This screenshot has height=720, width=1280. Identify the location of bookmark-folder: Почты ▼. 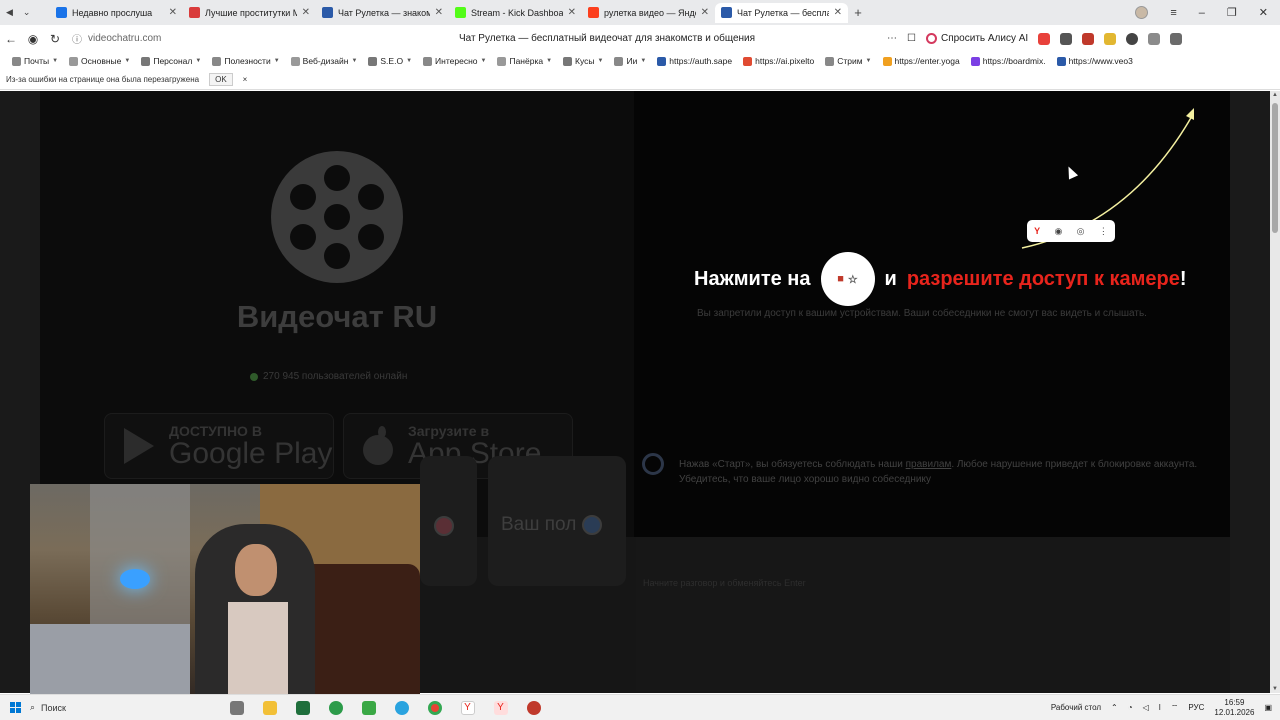
(36, 61).